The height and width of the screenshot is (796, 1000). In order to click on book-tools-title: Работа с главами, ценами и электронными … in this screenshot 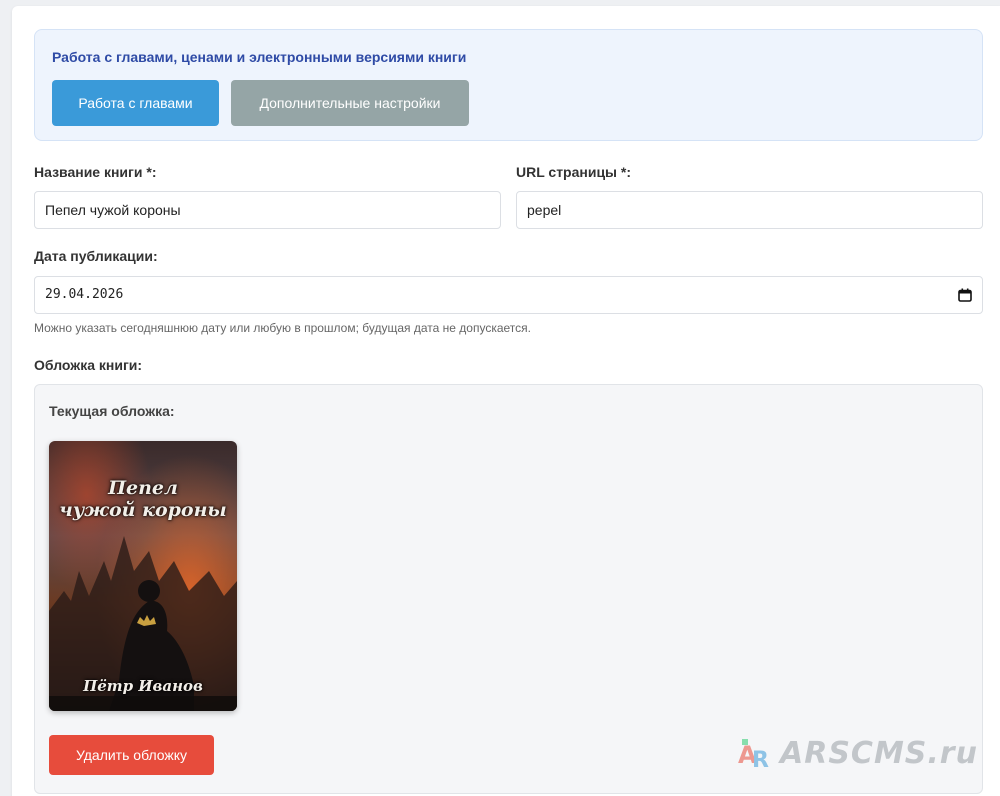, I will do `click(259, 57)`.